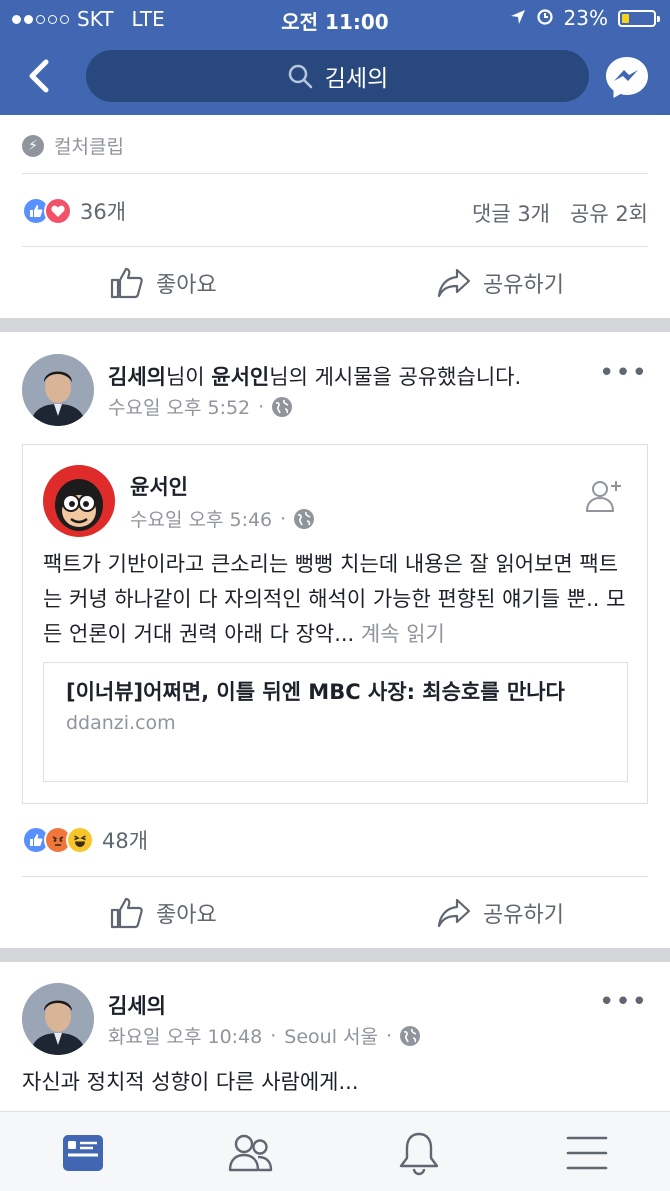 Image resolution: width=670 pixels, height=1191 pixels. What do you see at coordinates (518, 18) in the screenshot?
I see `location-arrow-icon` at bounding box center [518, 18].